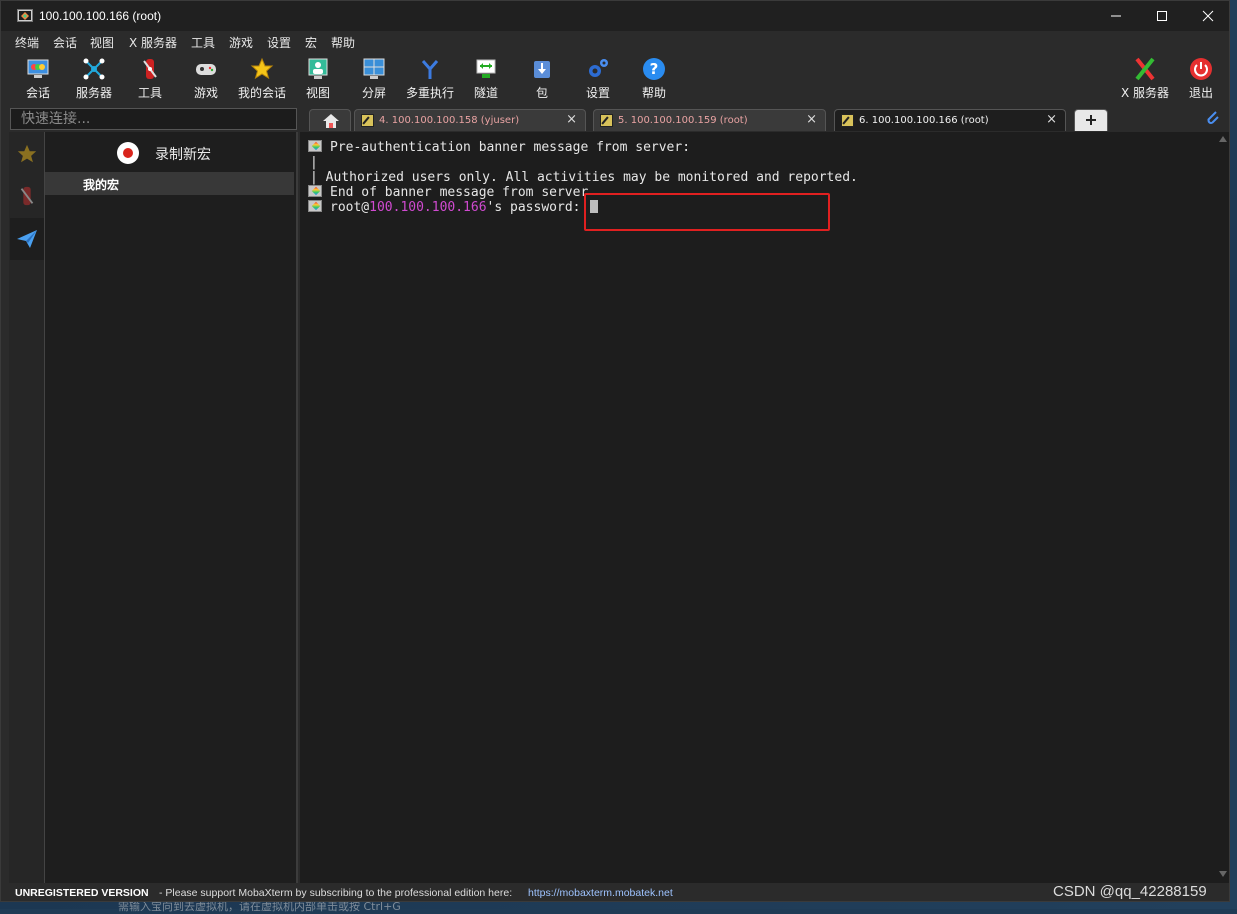 Image resolution: width=1237 pixels, height=914 pixels. Describe the element at coordinates (314, 162) in the screenshot. I see `terminal-line: |` at that location.